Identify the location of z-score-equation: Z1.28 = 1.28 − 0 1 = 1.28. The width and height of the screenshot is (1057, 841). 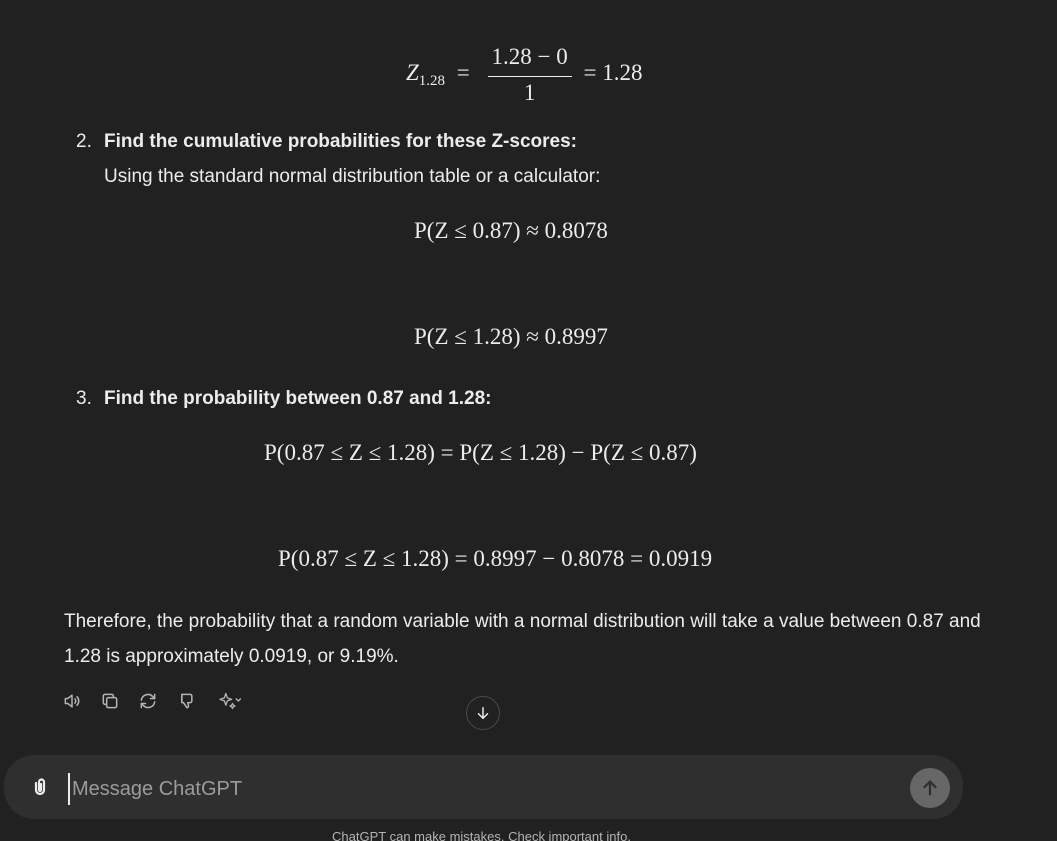
(524, 74).